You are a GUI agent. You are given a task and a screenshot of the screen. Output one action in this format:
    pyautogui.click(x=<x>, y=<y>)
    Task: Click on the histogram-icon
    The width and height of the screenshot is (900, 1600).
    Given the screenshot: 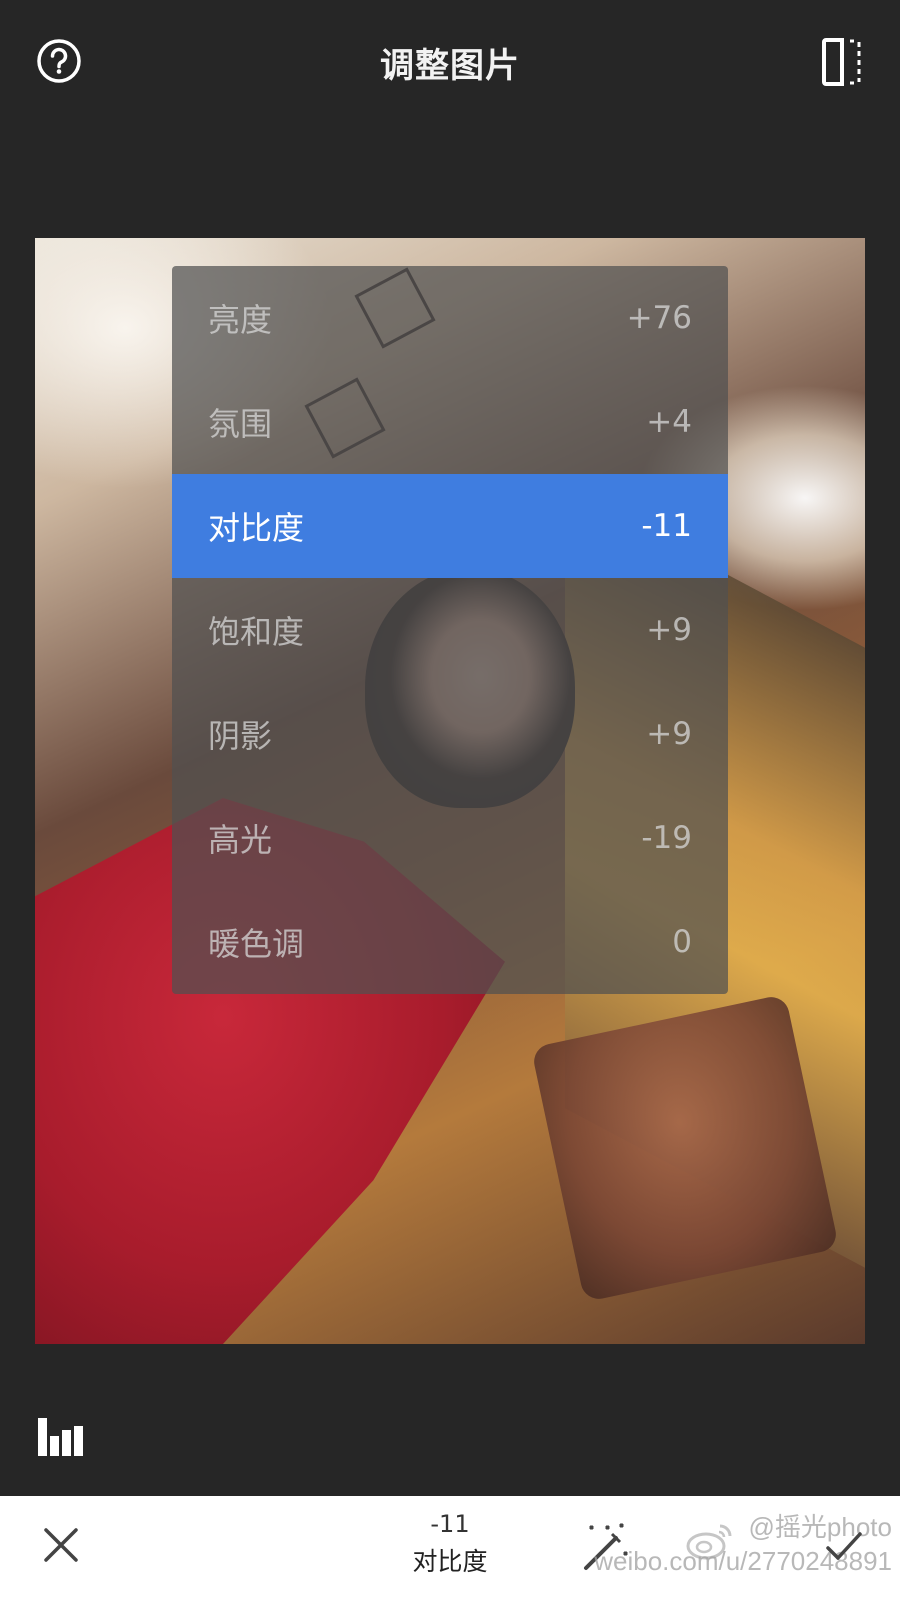 What is the action you would take?
    pyautogui.click(x=61, y=1437)
    